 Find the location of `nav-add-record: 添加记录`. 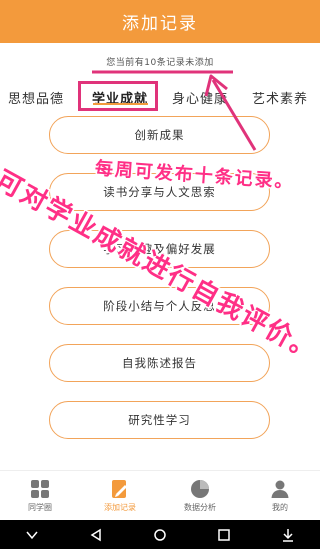

nav-add-record: 添加记录 is located at coordinates (120, 496).